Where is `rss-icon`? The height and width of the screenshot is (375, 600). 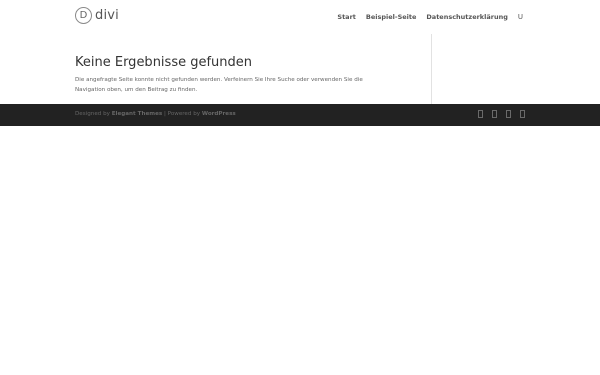
rss-icon is located at coordinates (522, 114).